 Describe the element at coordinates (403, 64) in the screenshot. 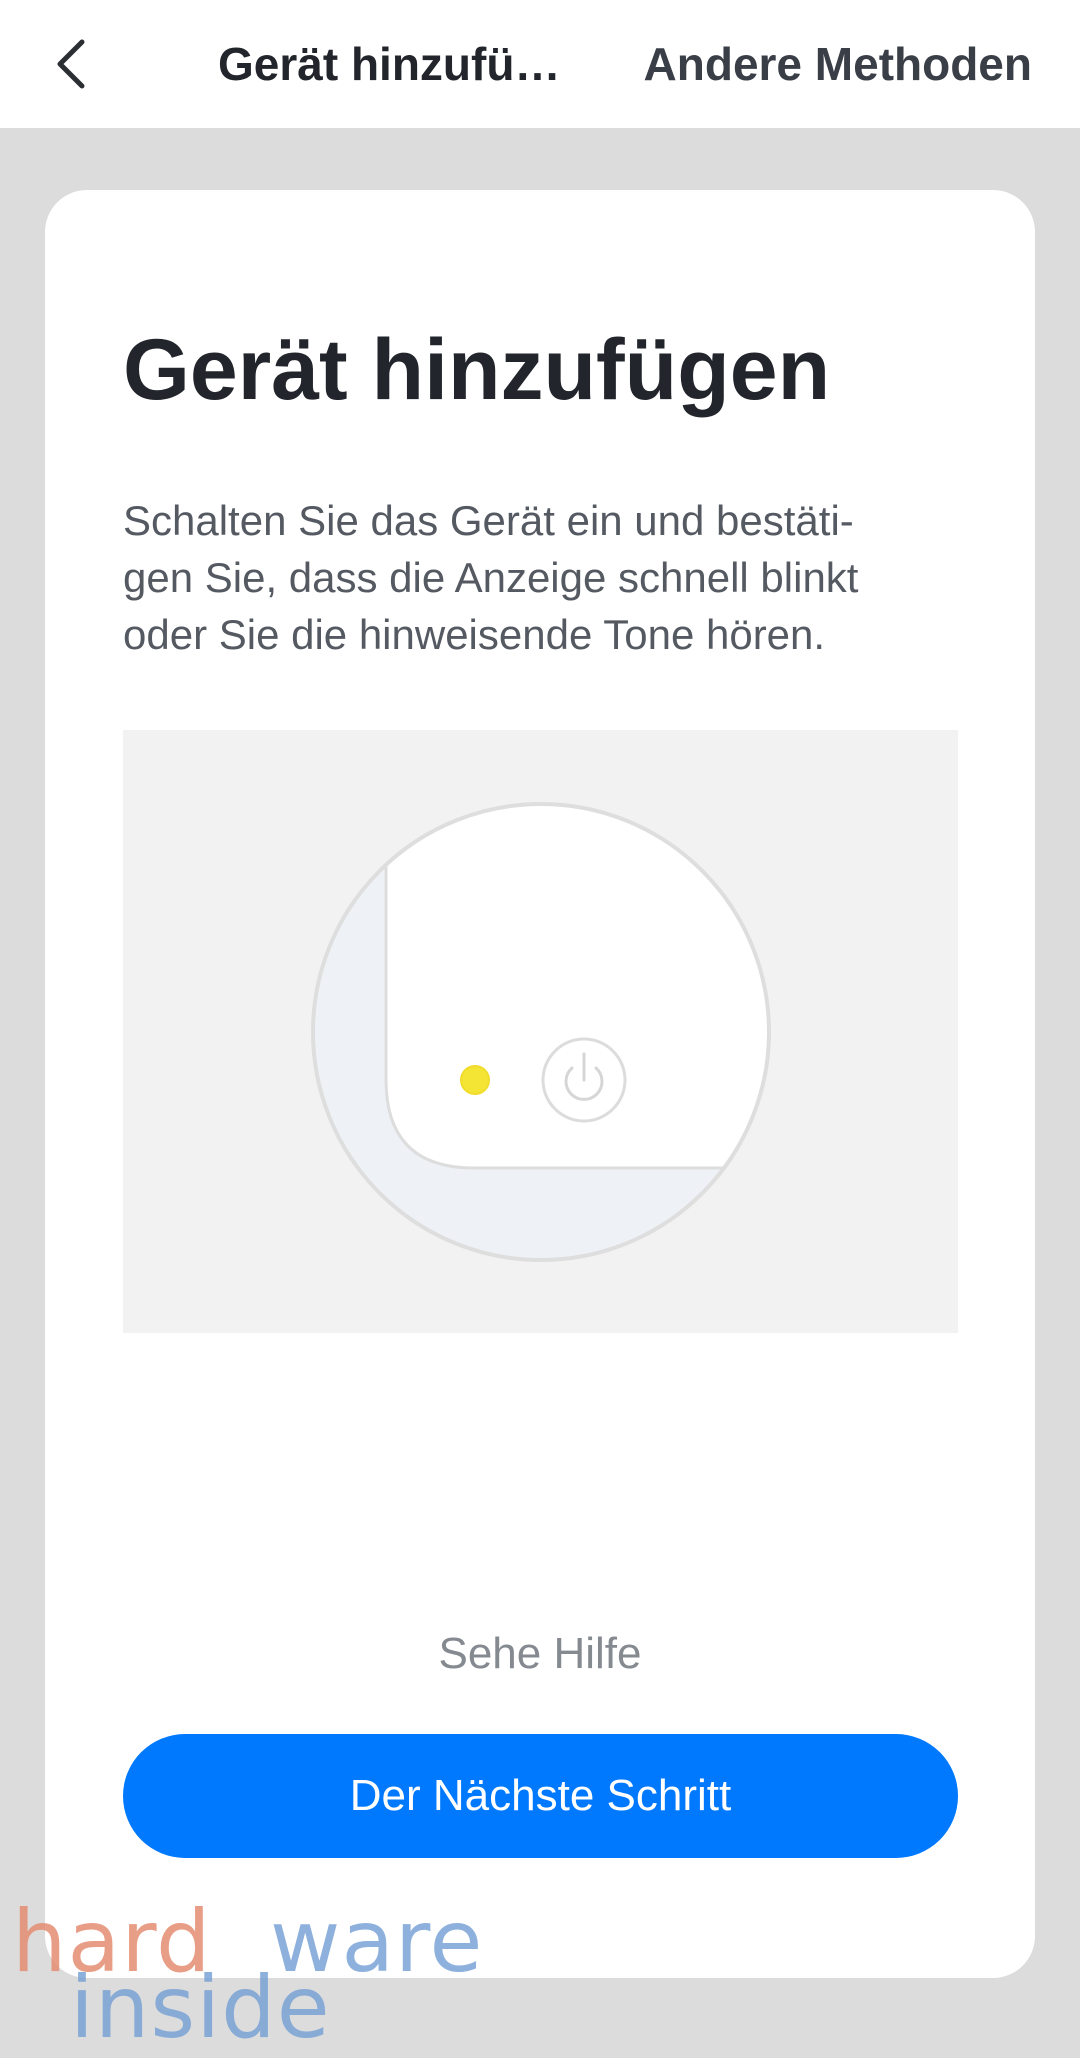

I see `page-title: Gerät hinzufügen` at that location.